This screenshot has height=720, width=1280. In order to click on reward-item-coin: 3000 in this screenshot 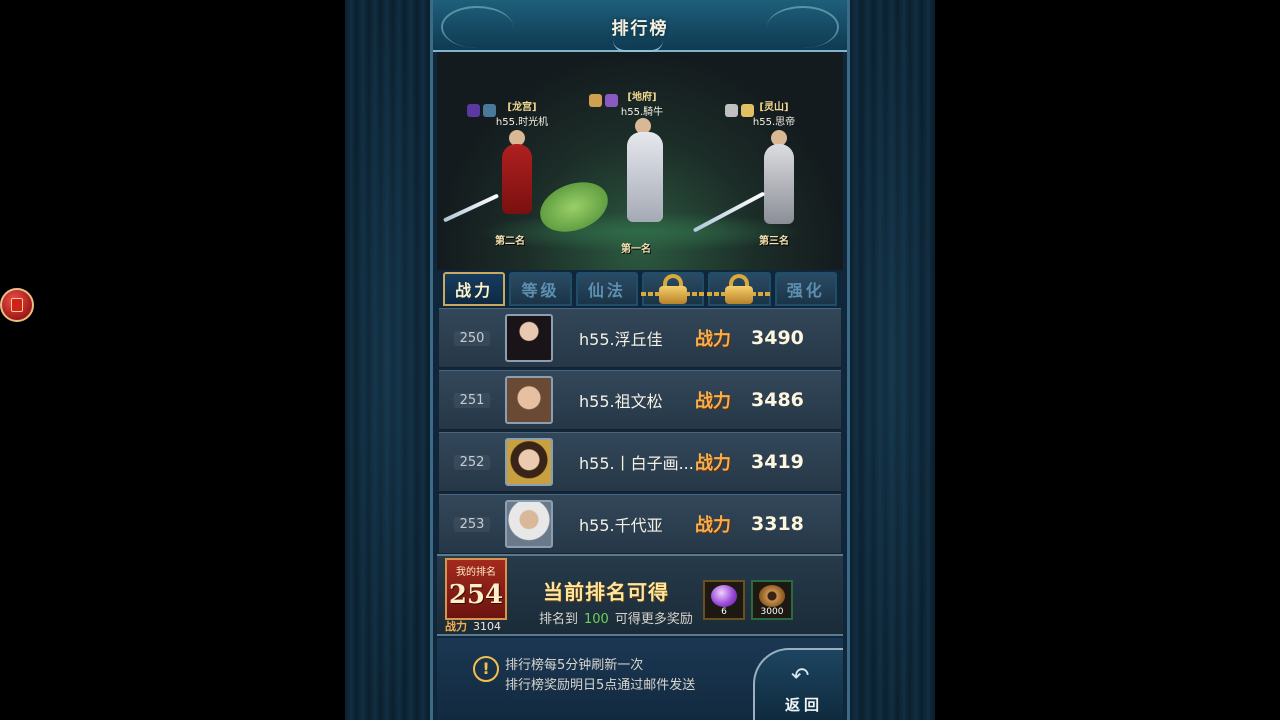, I will do `click(772, 600)`.